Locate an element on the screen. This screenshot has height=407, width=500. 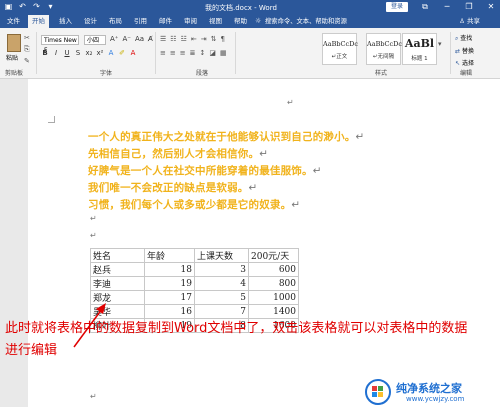
increase-indent-icon: ⇥ is located at coordinates (204, 39).